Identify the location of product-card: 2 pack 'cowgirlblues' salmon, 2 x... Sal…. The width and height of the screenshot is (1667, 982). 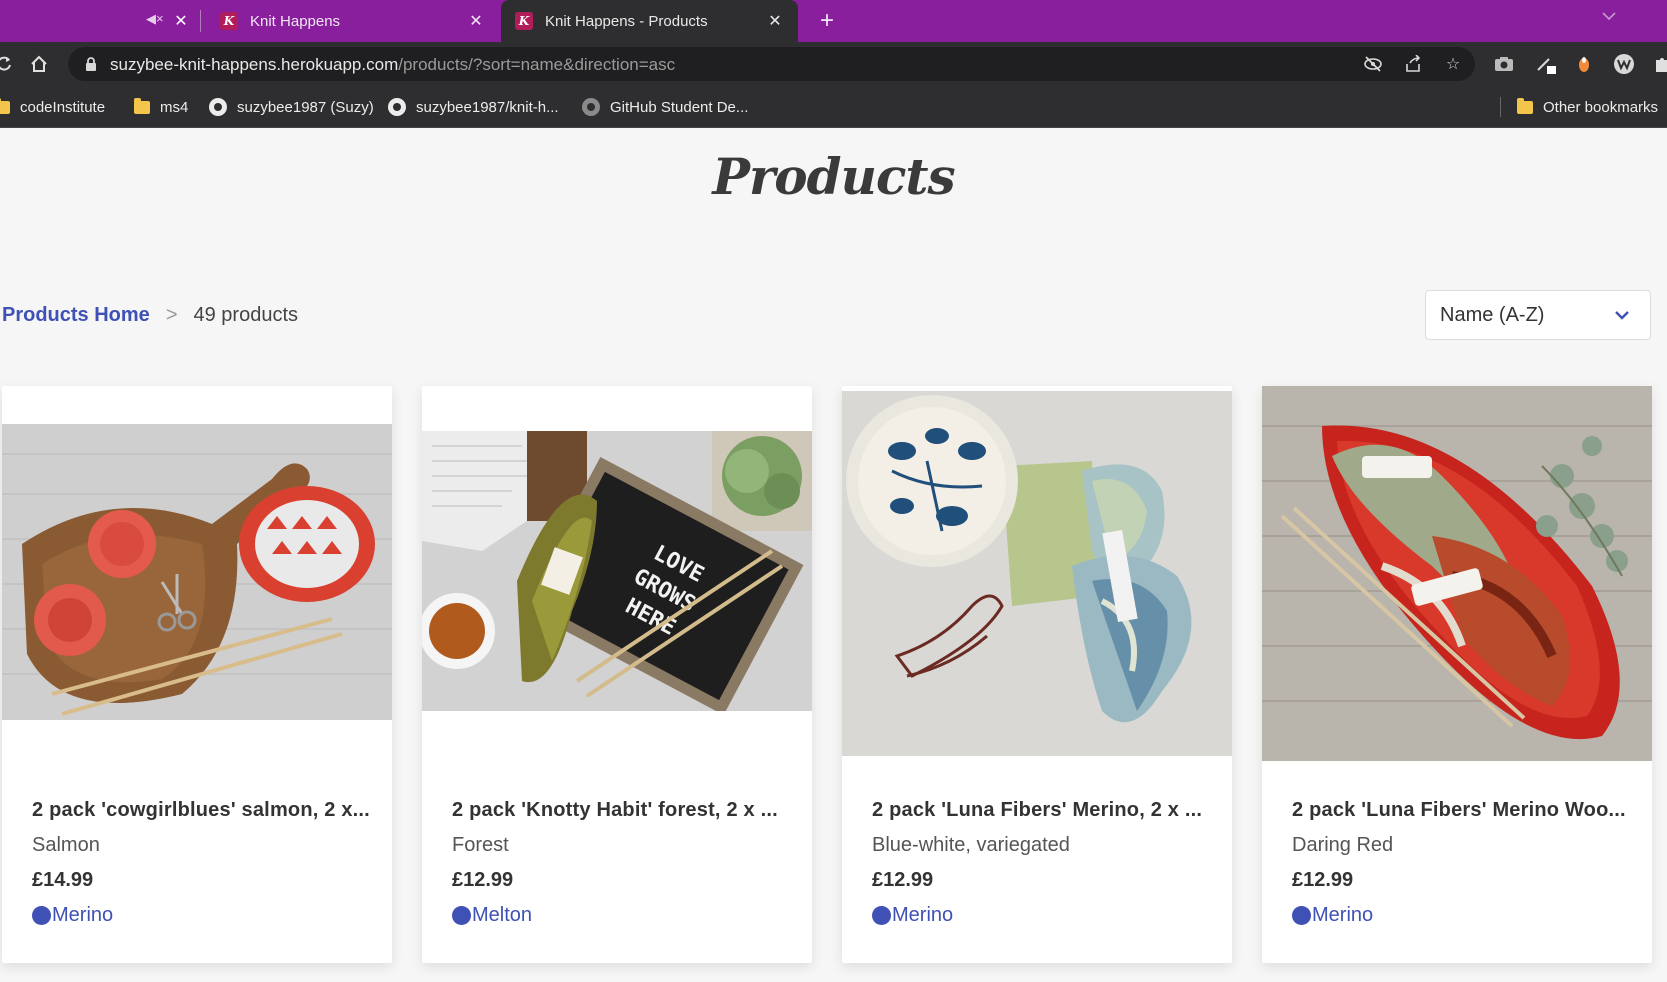
(197, 674).